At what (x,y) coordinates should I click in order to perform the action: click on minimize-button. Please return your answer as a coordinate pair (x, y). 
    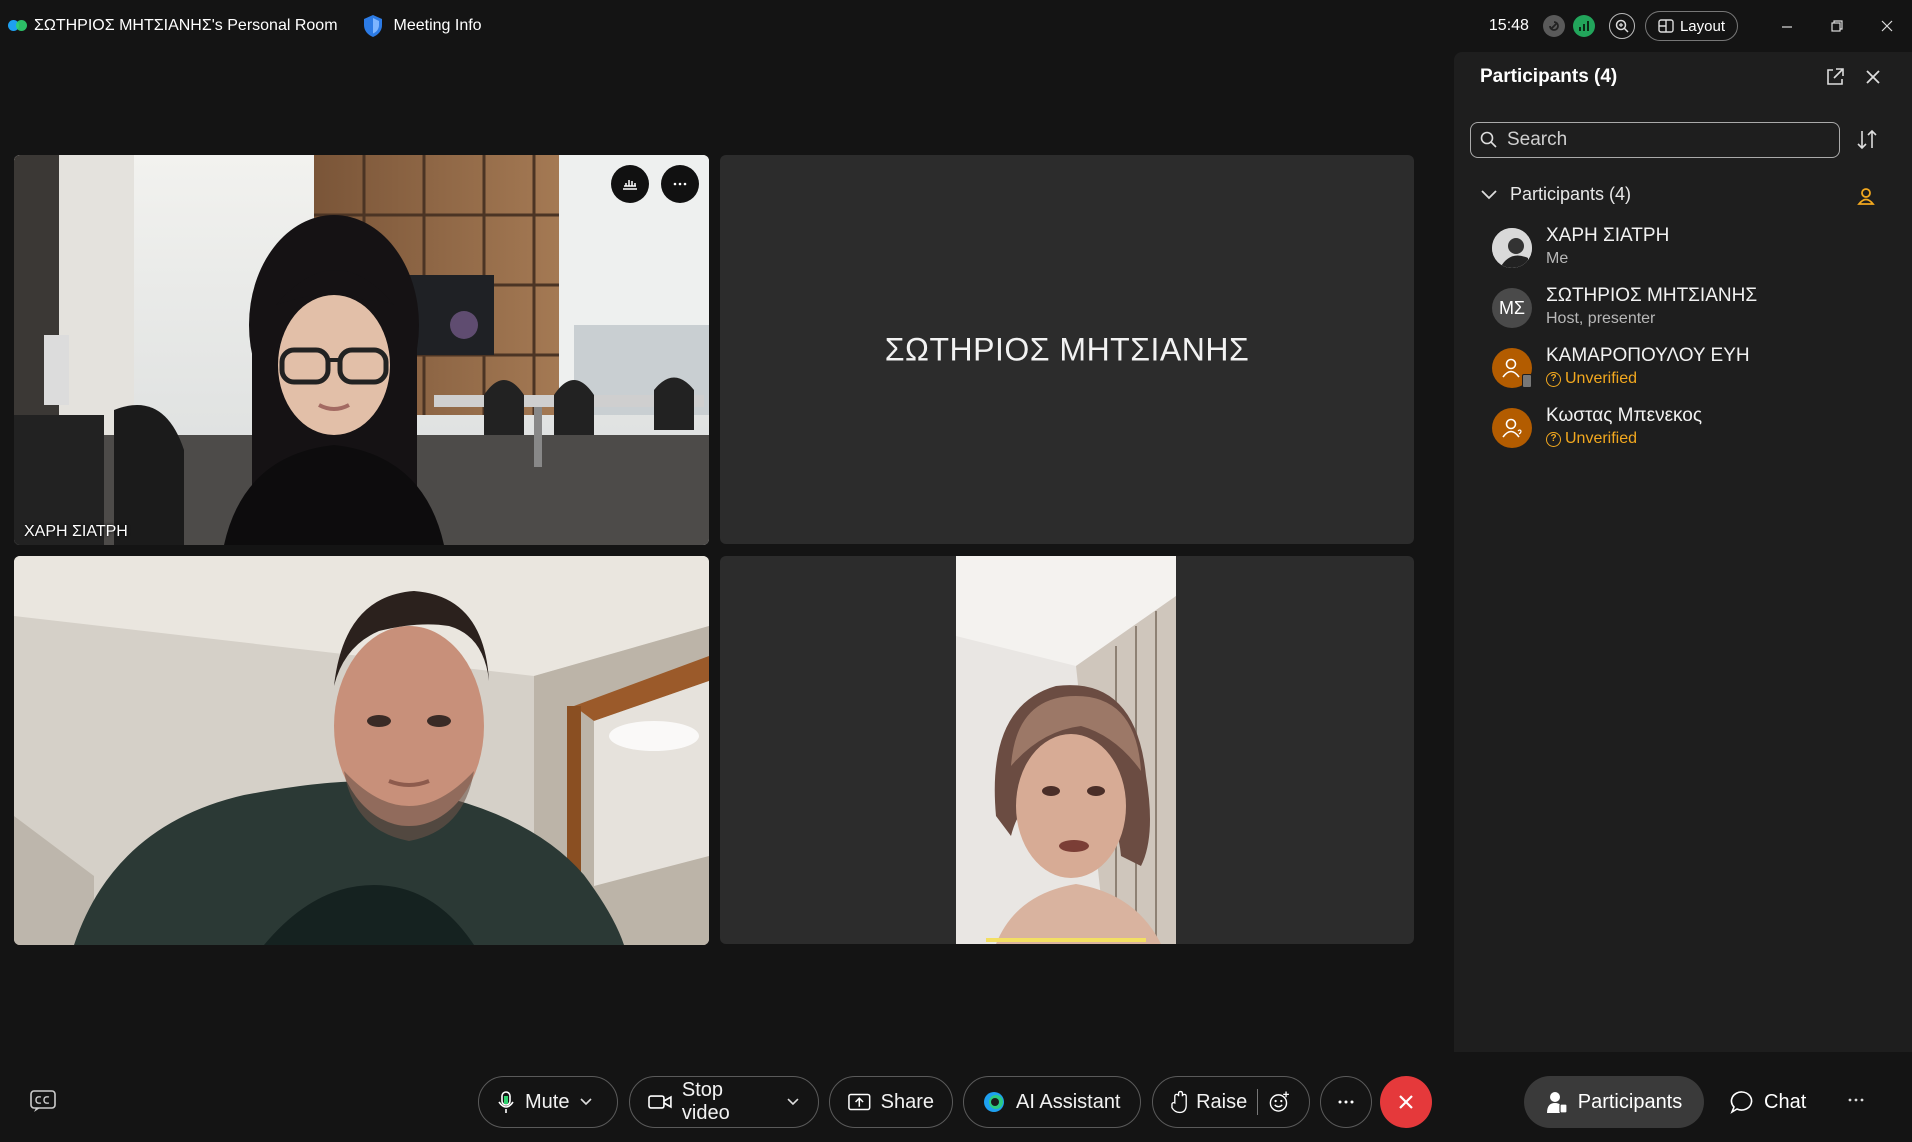
    Looking at the image, I should click on (1787, 26).